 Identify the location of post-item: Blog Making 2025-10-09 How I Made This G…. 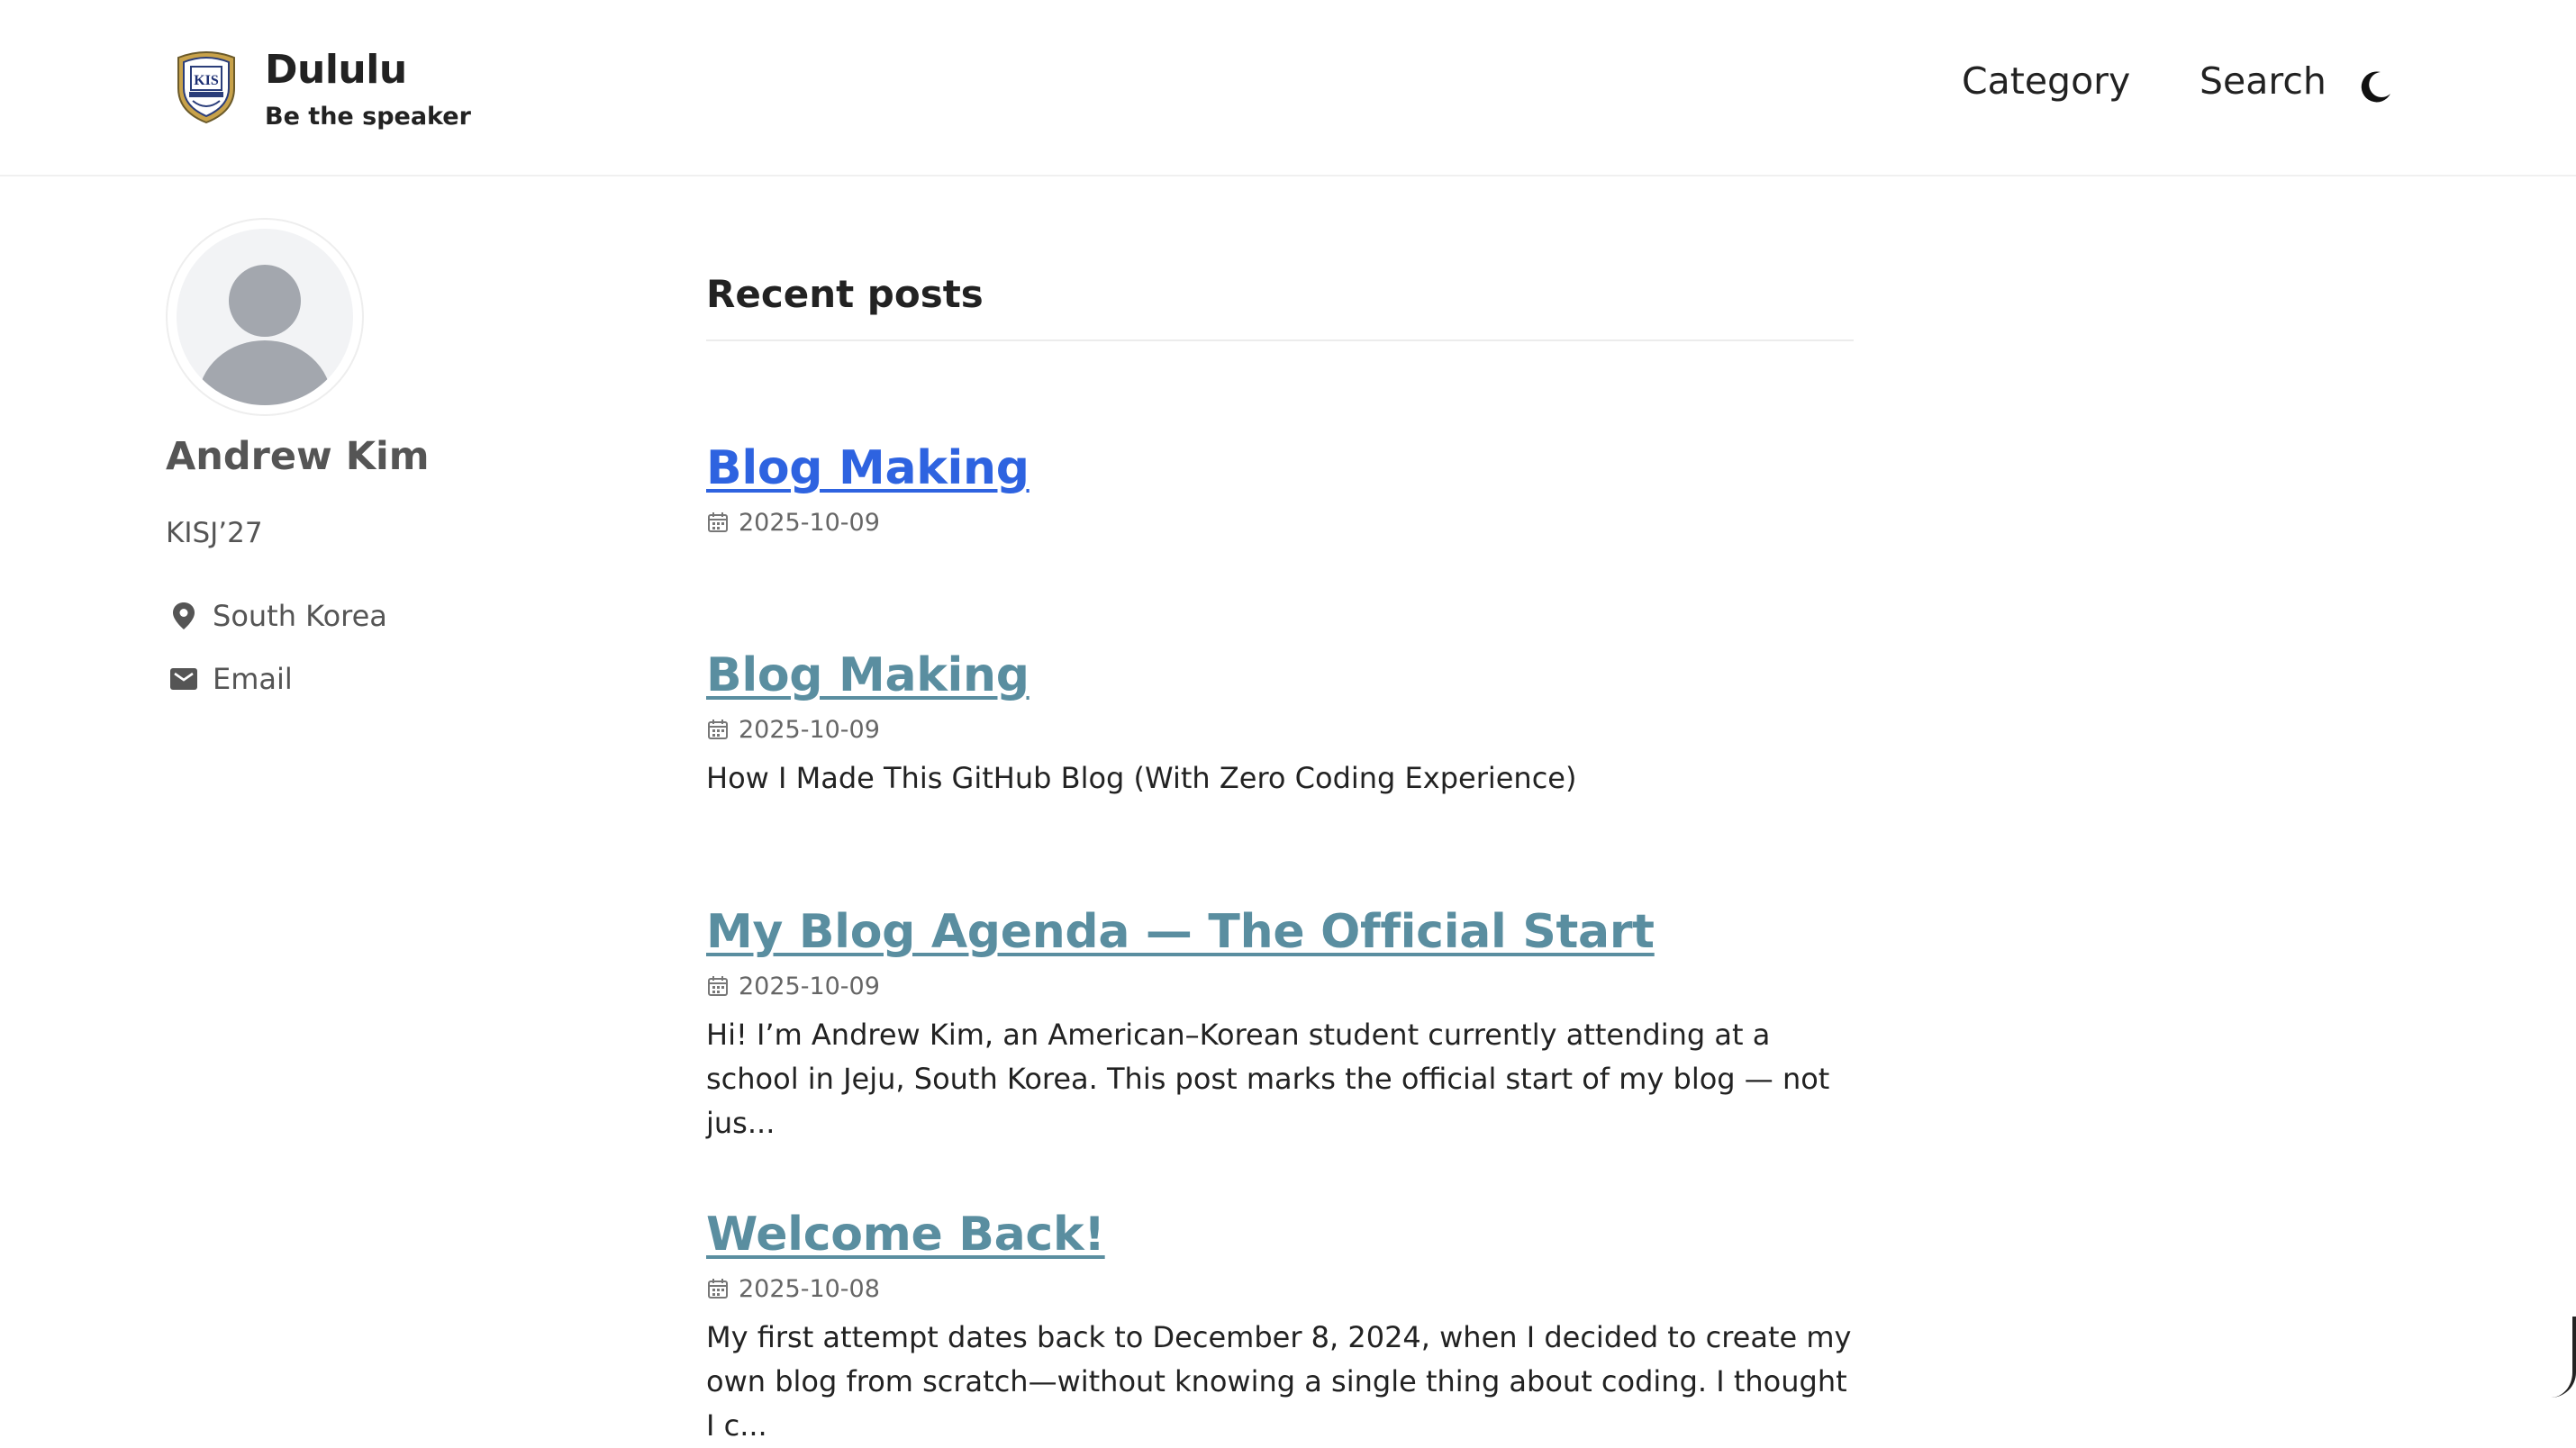
(1280, 724).